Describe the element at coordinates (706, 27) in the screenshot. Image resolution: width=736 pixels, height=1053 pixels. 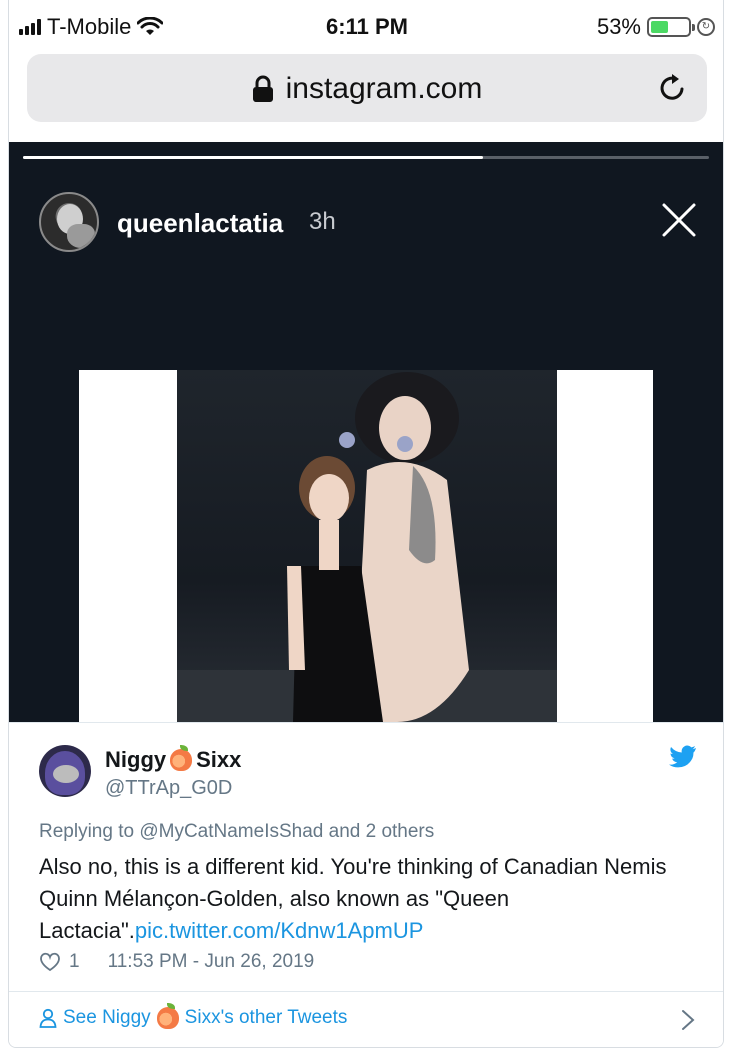
I see `orientation-lock-icon: ↻` at that location.